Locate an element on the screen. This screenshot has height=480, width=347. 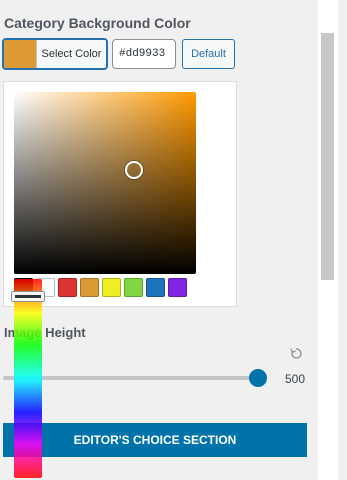
palette-swatch-blue is located at coordinates (155, 287).